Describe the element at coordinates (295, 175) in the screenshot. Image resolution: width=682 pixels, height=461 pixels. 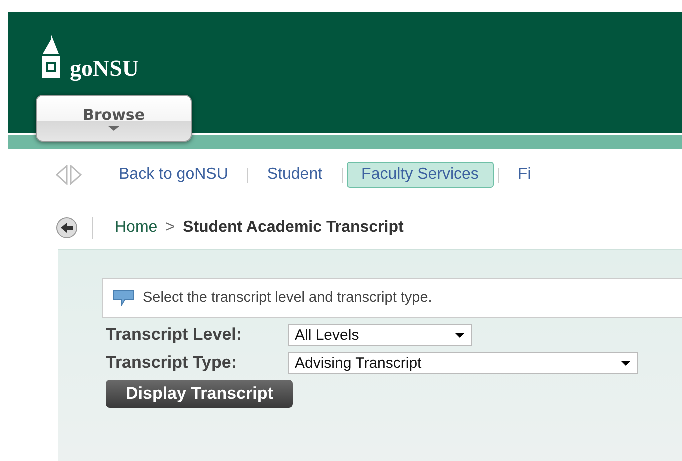
I see `nav-tab: Student` at that location.